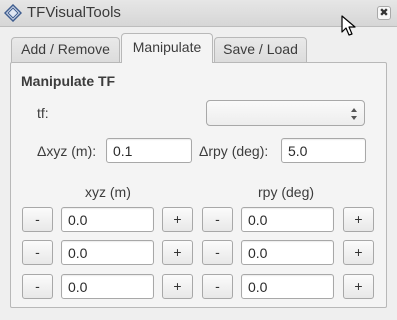  What do you see at coordinates (68, 81) in the screenshot?
I see `section-heading: Manipulate TF` at bounding box center [68, 81].